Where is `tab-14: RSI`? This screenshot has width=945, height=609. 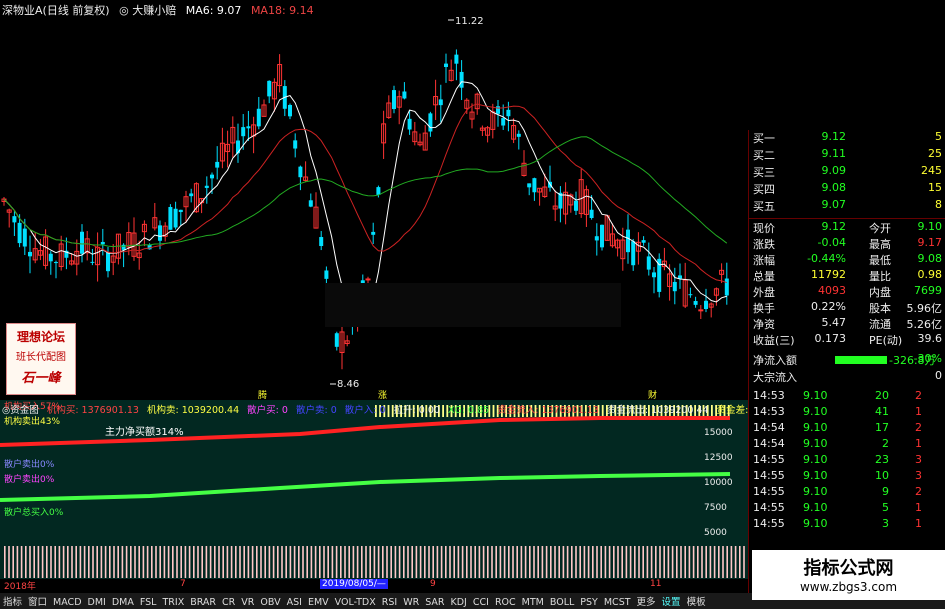 tab-14: RSI is located at coordinates (389, 602).